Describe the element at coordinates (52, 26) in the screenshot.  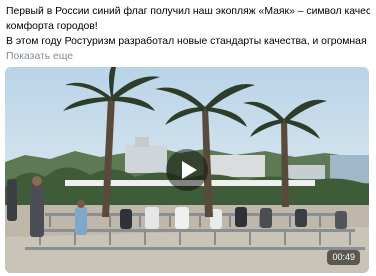
I see `post-text-line: комфорта городов!` at that location.